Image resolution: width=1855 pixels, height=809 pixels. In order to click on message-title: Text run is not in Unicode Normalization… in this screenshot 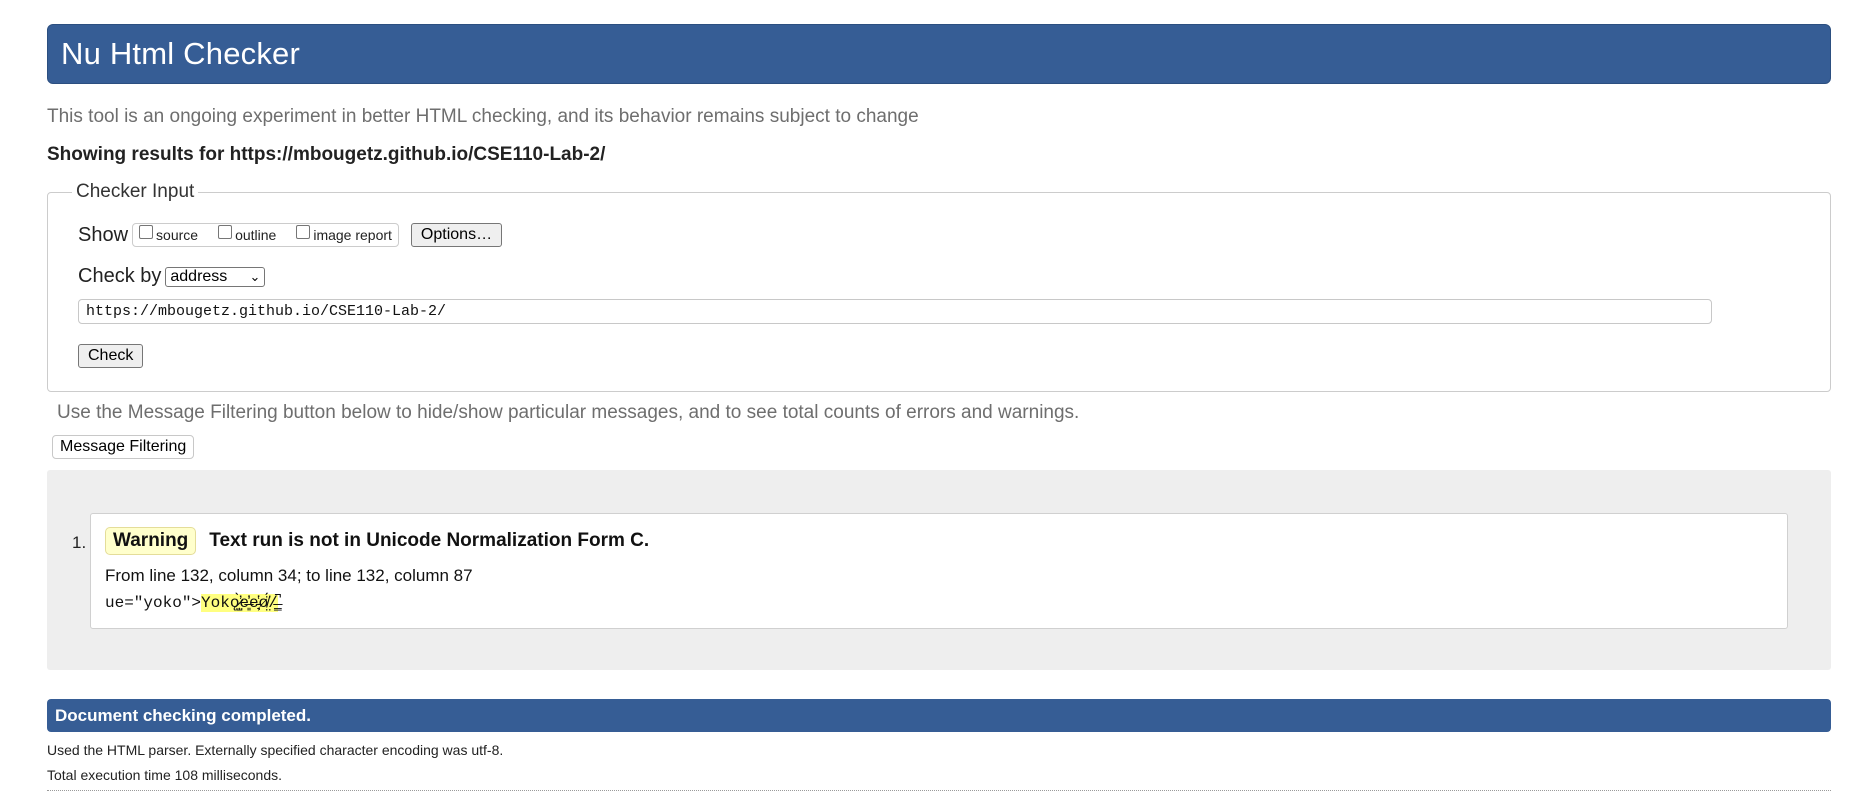, I will do `click(429, 540)`.